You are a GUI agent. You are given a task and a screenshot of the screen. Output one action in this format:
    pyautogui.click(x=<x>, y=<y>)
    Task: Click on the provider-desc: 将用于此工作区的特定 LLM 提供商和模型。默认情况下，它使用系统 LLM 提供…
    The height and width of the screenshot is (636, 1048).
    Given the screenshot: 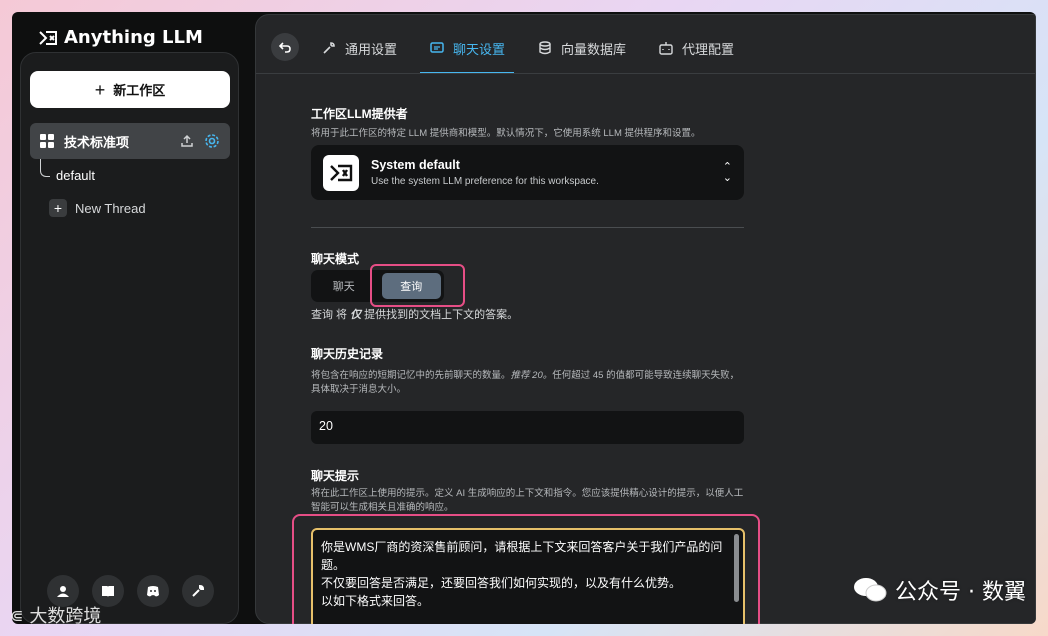 What is the action you would take?
    pyautogui.click(x=506, y=133)
    